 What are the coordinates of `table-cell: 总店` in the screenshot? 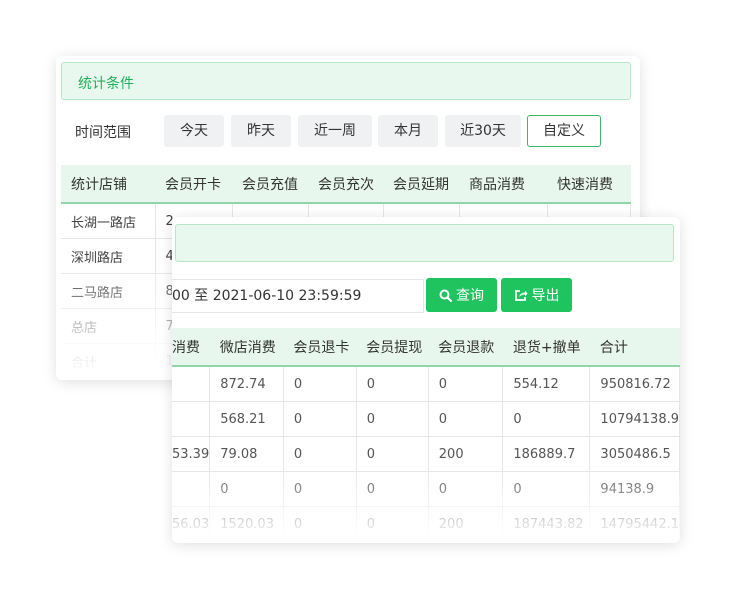 It's located at (108, 326).